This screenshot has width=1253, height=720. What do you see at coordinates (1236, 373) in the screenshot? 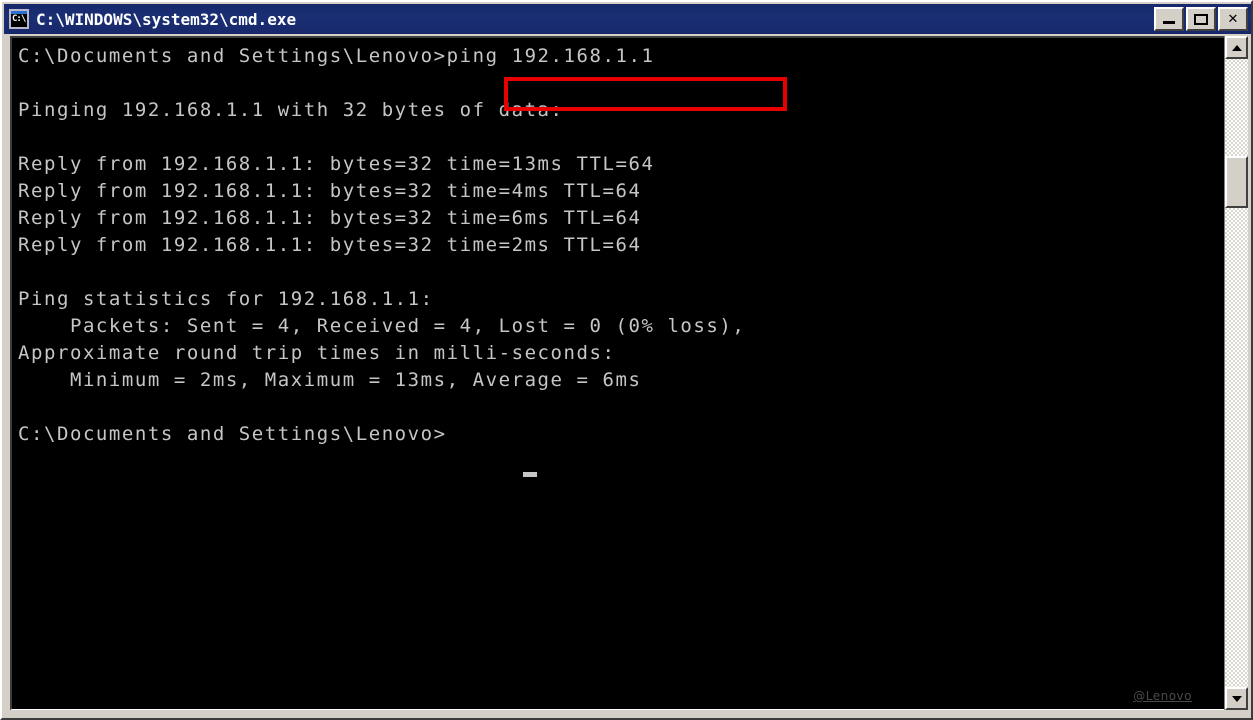
I see `vertical-scrollbar` at bounding box center [1236, 373].